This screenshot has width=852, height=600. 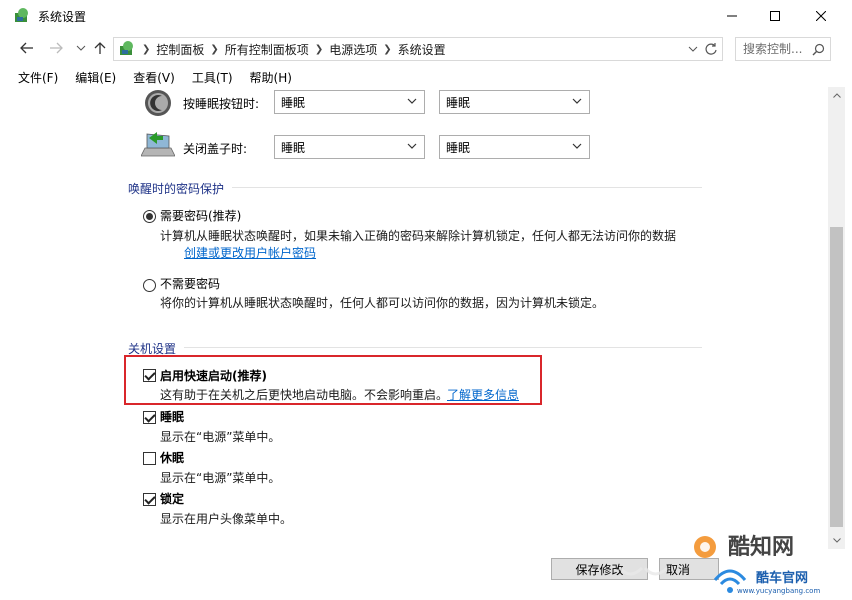 I want to click on watermark-url: www.yucyangbang.com, so click(x=779, y=591).